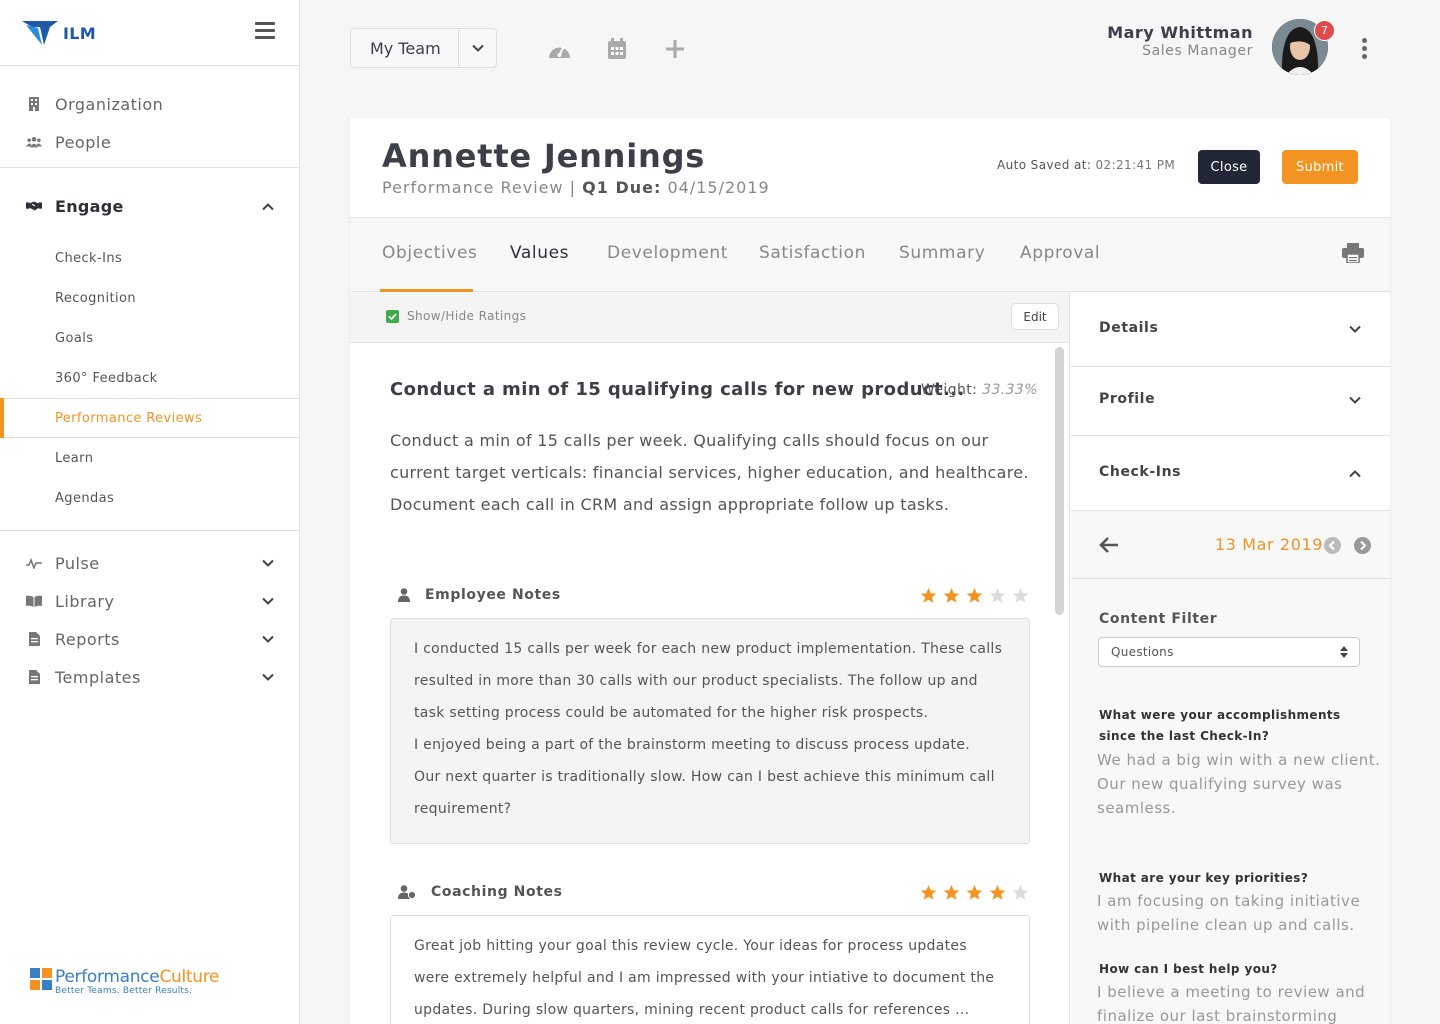 This screenshot has height=1024, width=1440. What do you see at coordinates (1230, 545) in the screenshot?
I see `checkin-date-nav: 13 Mar 2019` at bounding box center [1230, 545].